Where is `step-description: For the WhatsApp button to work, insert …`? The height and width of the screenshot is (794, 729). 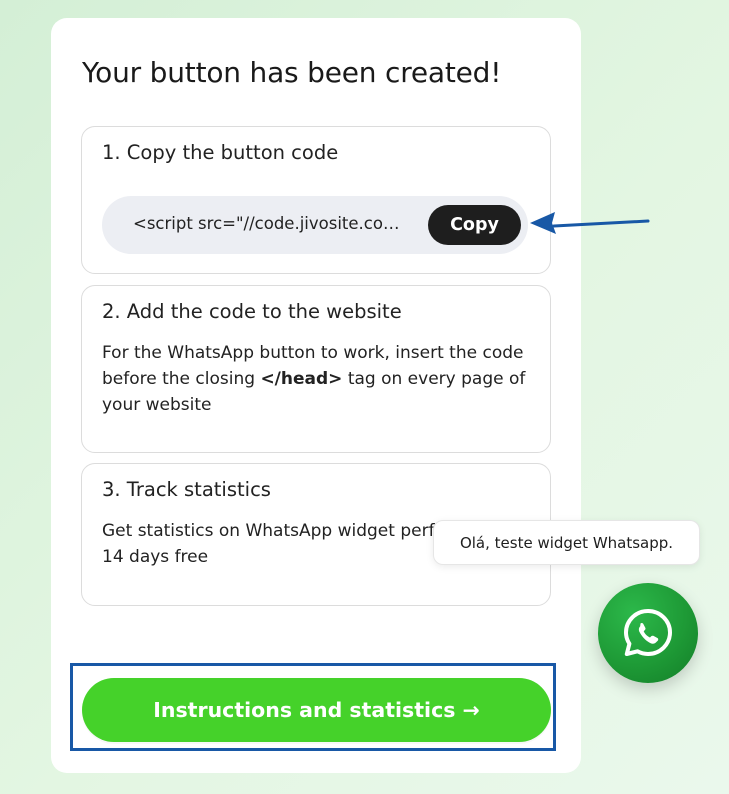
step-description: For the WhatsApp button to work, insert … is located at coordinates (317, 379).